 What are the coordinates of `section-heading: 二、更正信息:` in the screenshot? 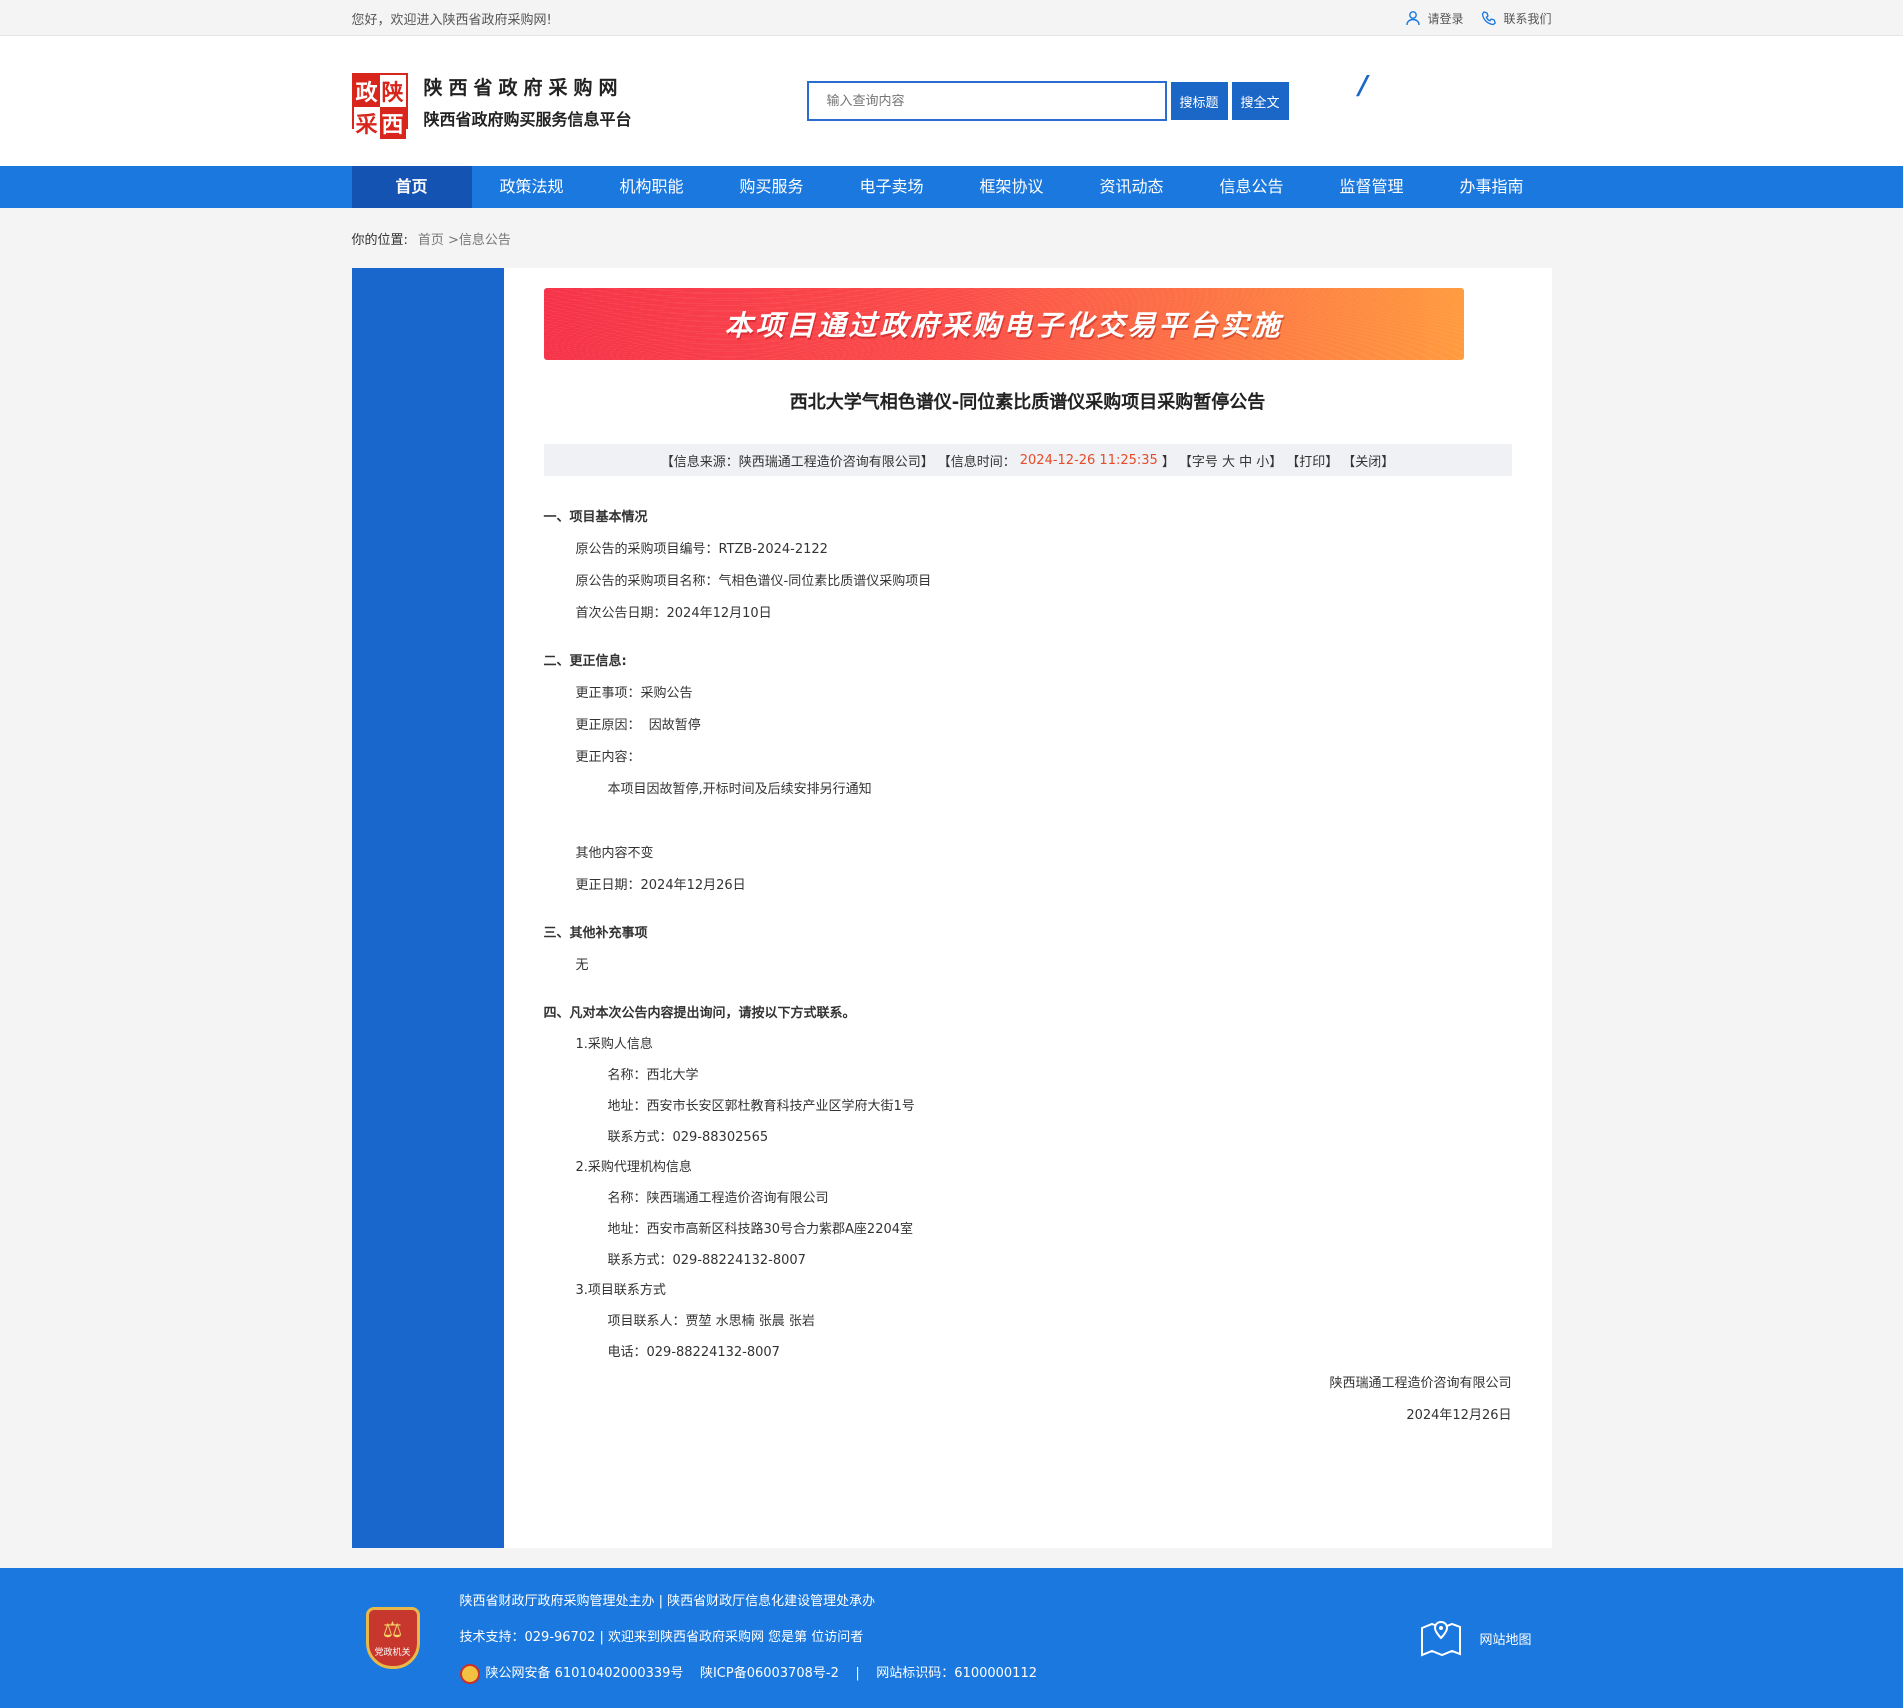 It's located at (585, 661).